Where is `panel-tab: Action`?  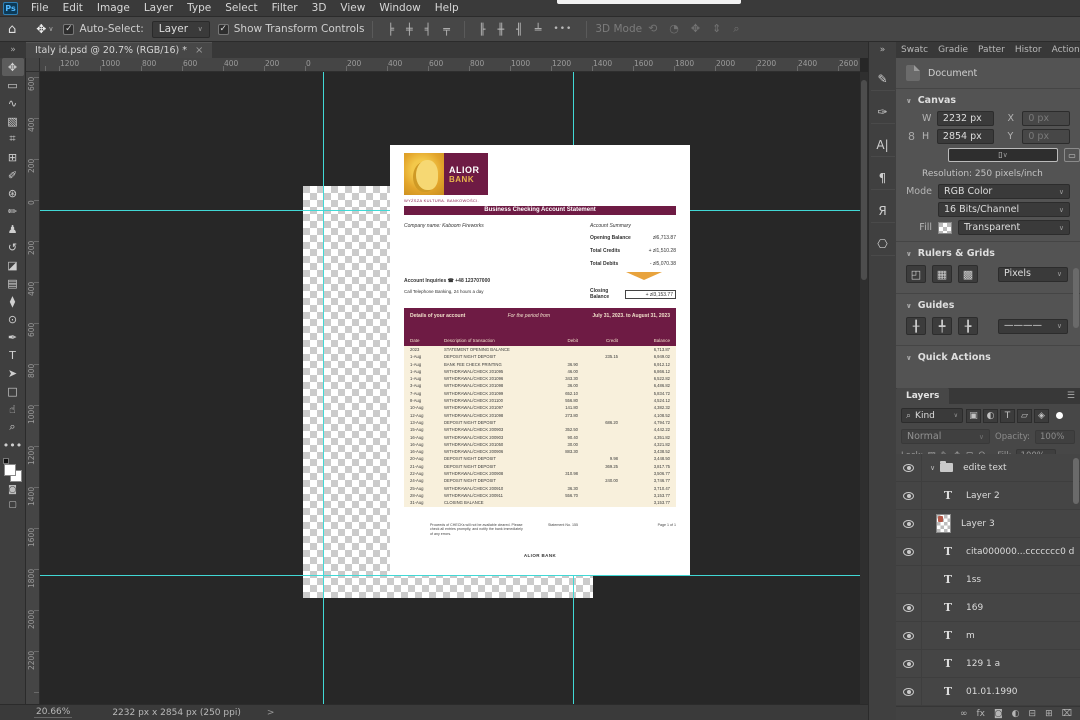
panel-tab: Action is located at coordinates (1063, 50).